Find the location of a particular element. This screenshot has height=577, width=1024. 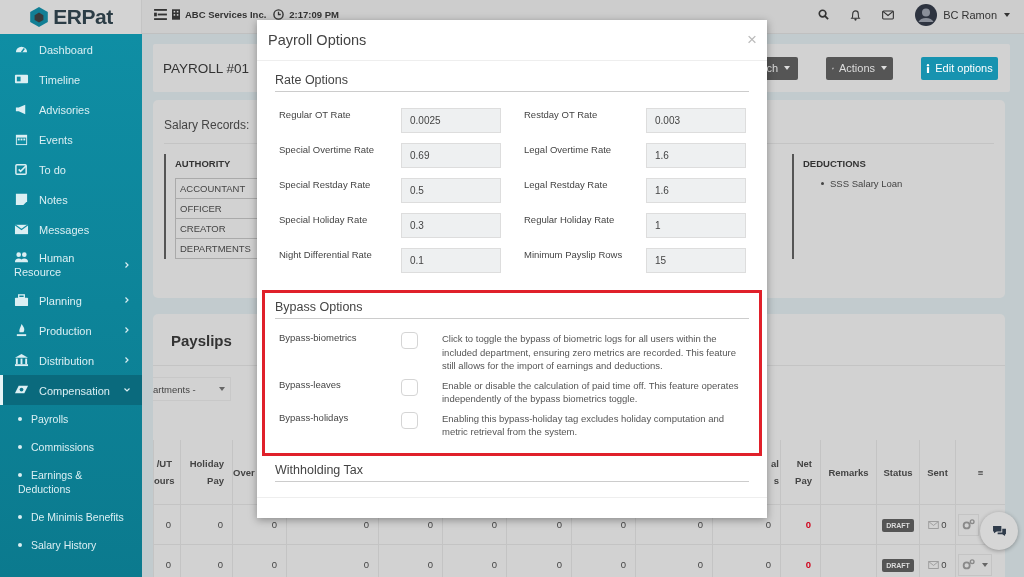

field-label: Legal Overtime Rate is located at coordinates (568, 150).